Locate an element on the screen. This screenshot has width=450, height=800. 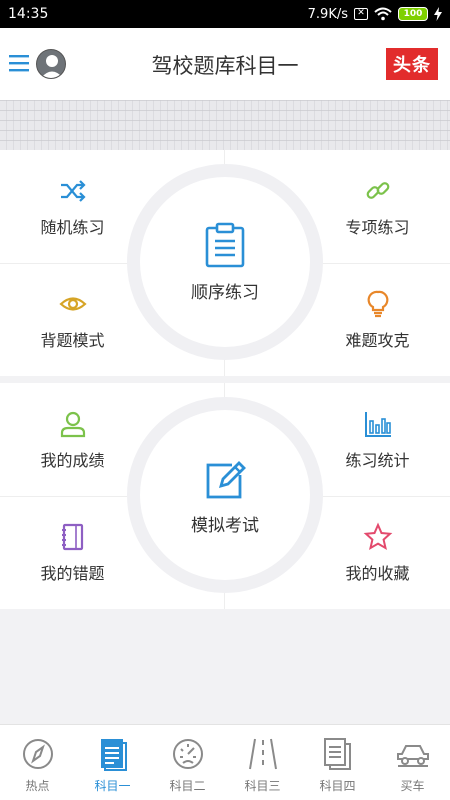
page-title: 驾校题库科目一 is located at coordinates (225, 66).